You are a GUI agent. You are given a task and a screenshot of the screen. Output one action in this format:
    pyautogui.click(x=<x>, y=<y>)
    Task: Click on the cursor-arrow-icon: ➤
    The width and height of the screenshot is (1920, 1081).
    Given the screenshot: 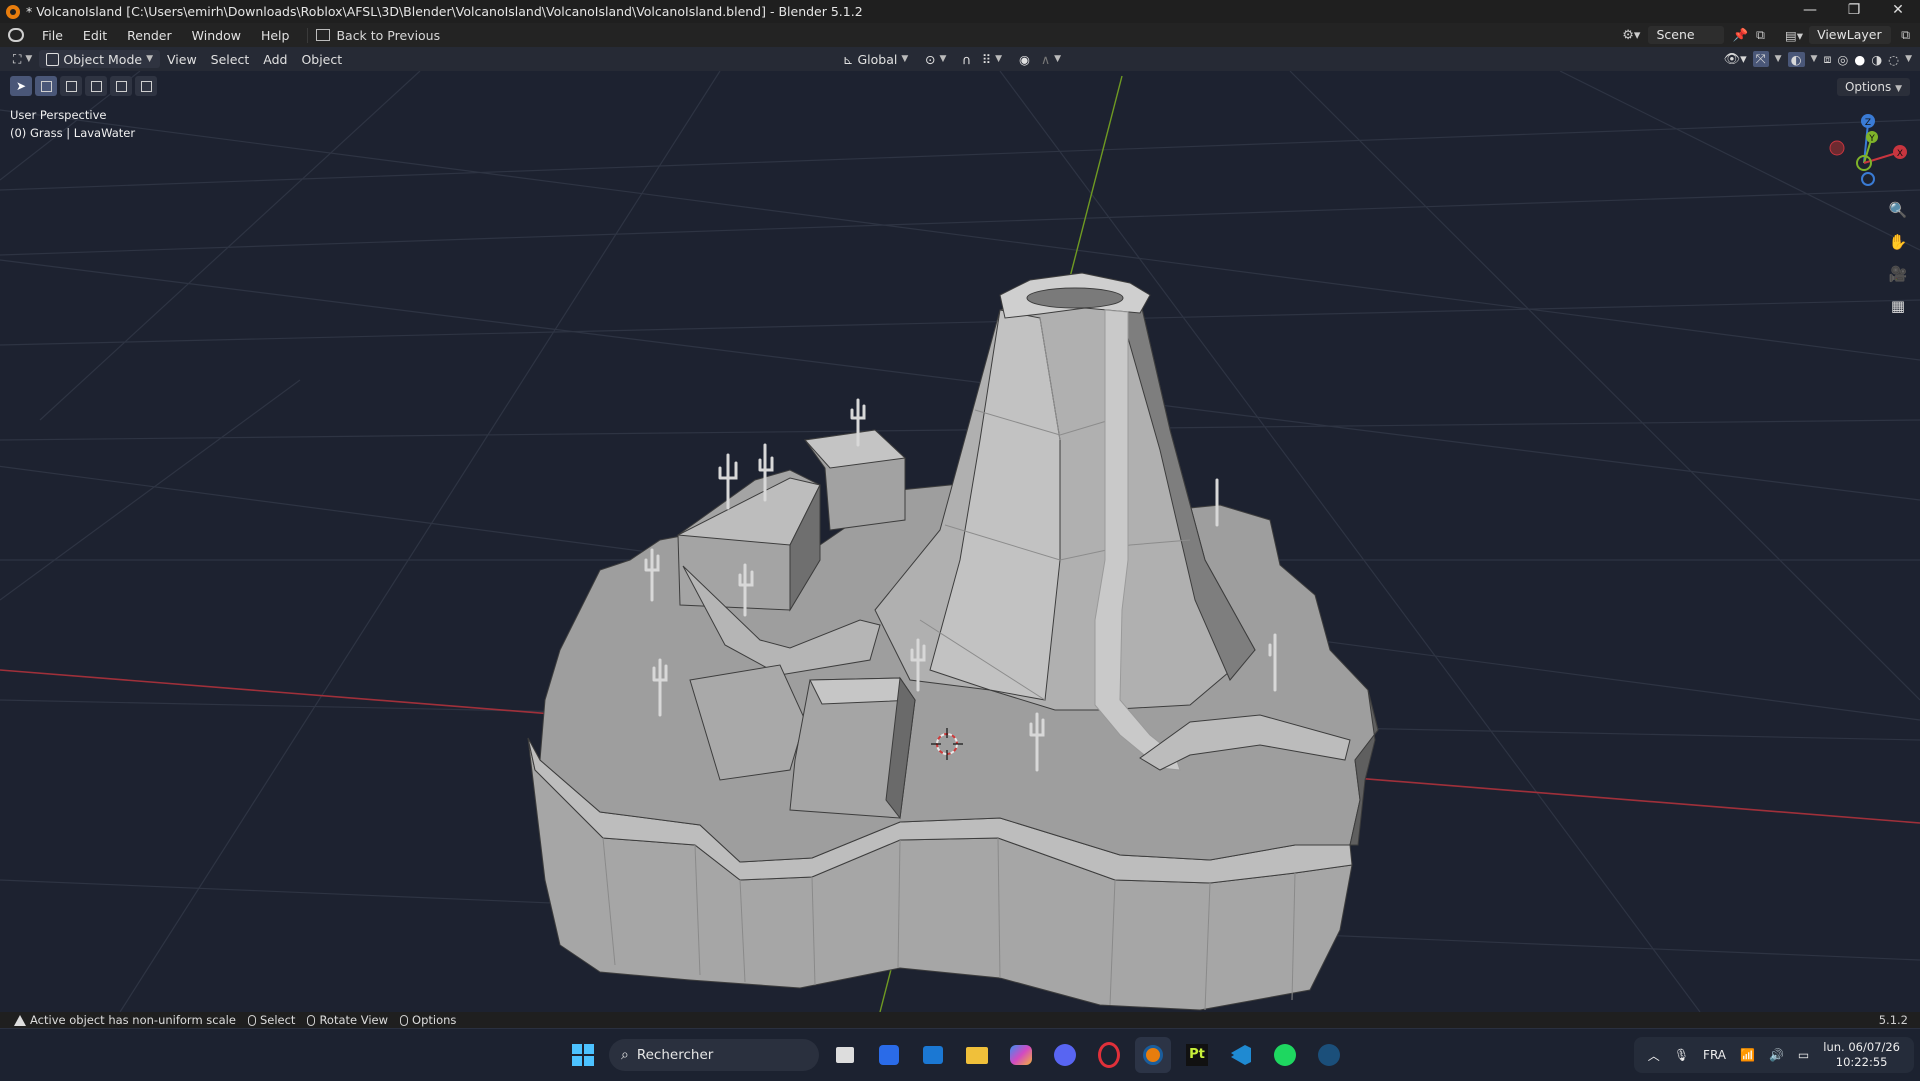 What is the action you would take?
    pyautogui.click(x=21, y=86)
    